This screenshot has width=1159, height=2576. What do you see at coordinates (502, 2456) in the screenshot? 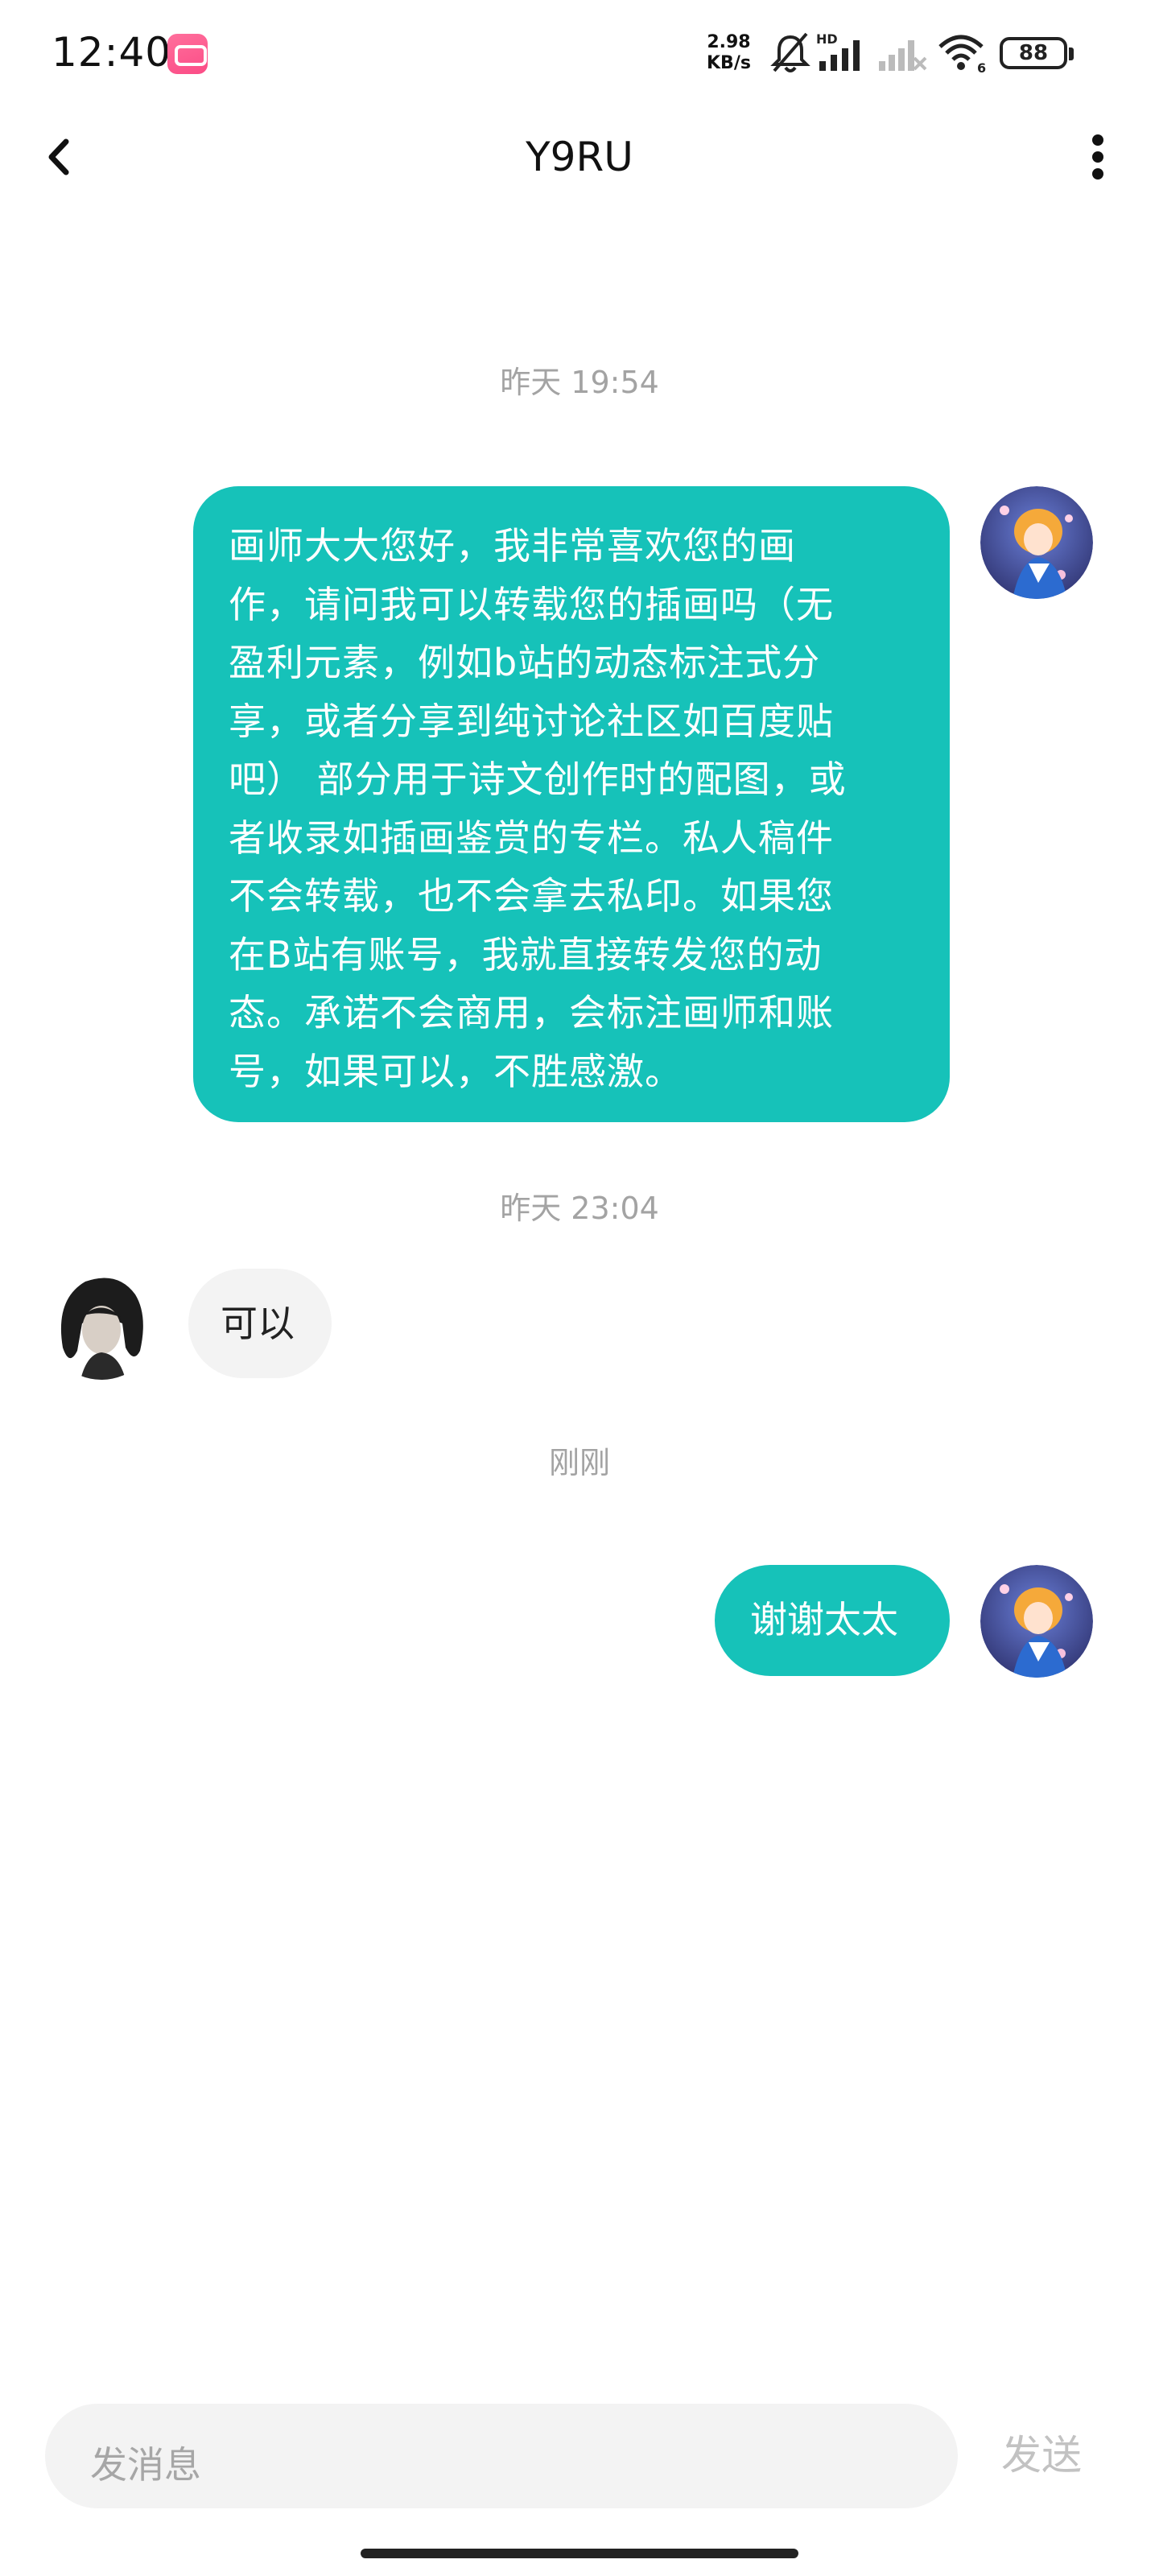
I see `message-input: 发消息` at bounding box center [502, 2456].